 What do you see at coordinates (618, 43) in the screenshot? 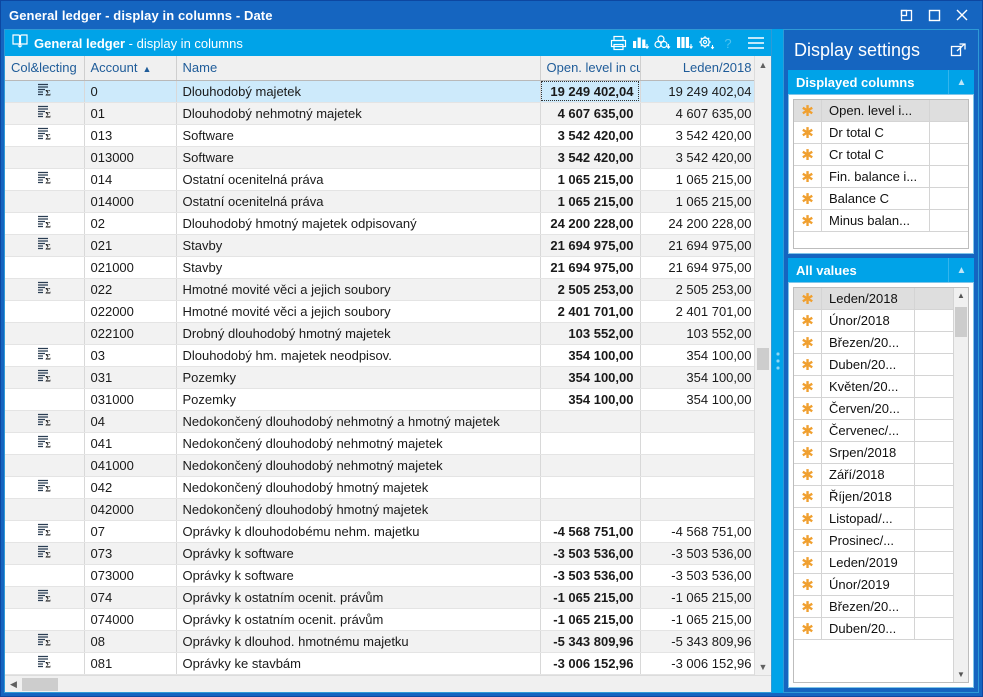
I see `print-icon` at bounding box center [618, 43].